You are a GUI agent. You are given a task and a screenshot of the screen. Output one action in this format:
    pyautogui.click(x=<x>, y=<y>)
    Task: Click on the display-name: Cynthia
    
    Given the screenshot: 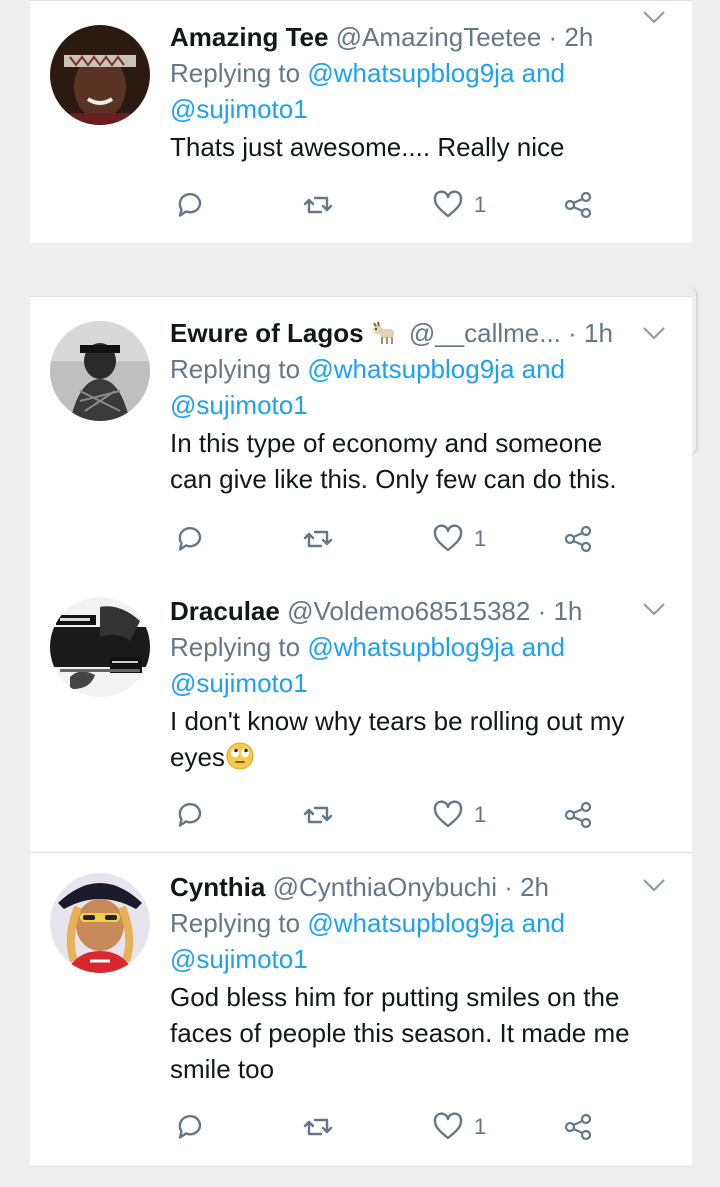 What is the action you would take?
    pyautogui.click(x=217, y=887)
    